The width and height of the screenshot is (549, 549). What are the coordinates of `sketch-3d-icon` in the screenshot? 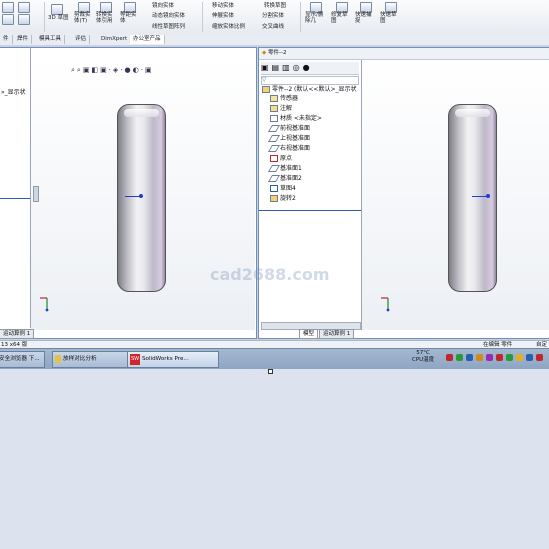 It's located at (57, 9).